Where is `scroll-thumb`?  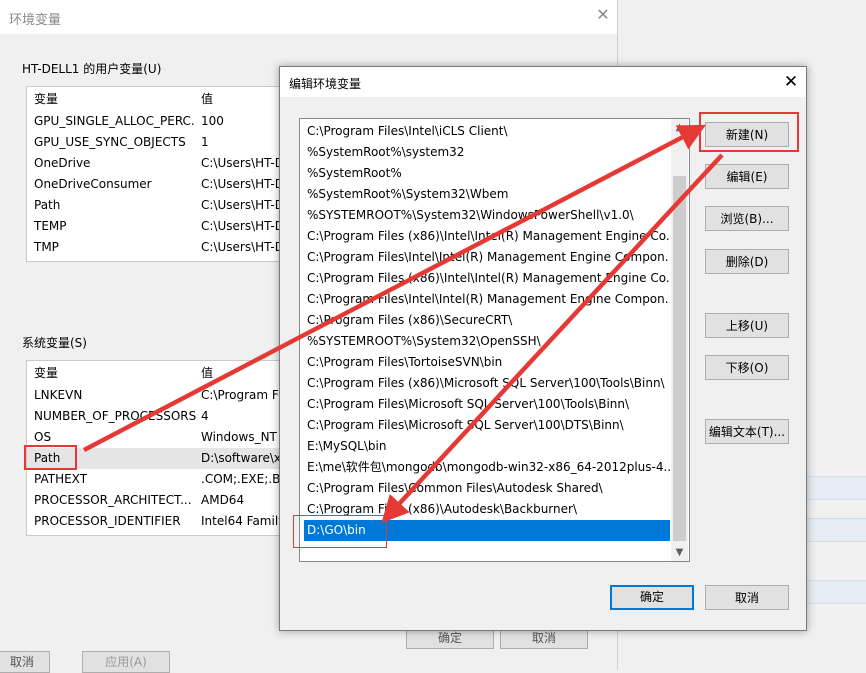
scroll-thumb is located at coordinates (679, 358).